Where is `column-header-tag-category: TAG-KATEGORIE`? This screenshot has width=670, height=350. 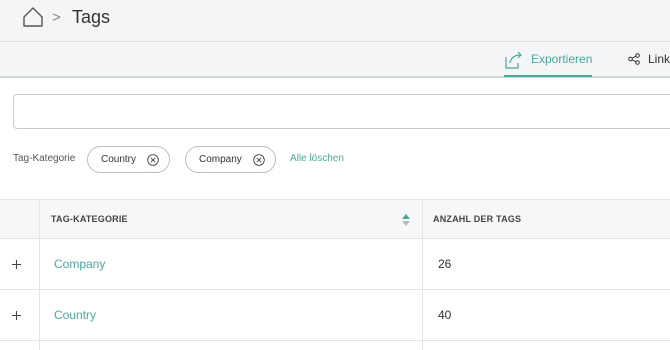
column-header-tag-category: TAG-KATEGORIE is located at coordinates (89, 219).